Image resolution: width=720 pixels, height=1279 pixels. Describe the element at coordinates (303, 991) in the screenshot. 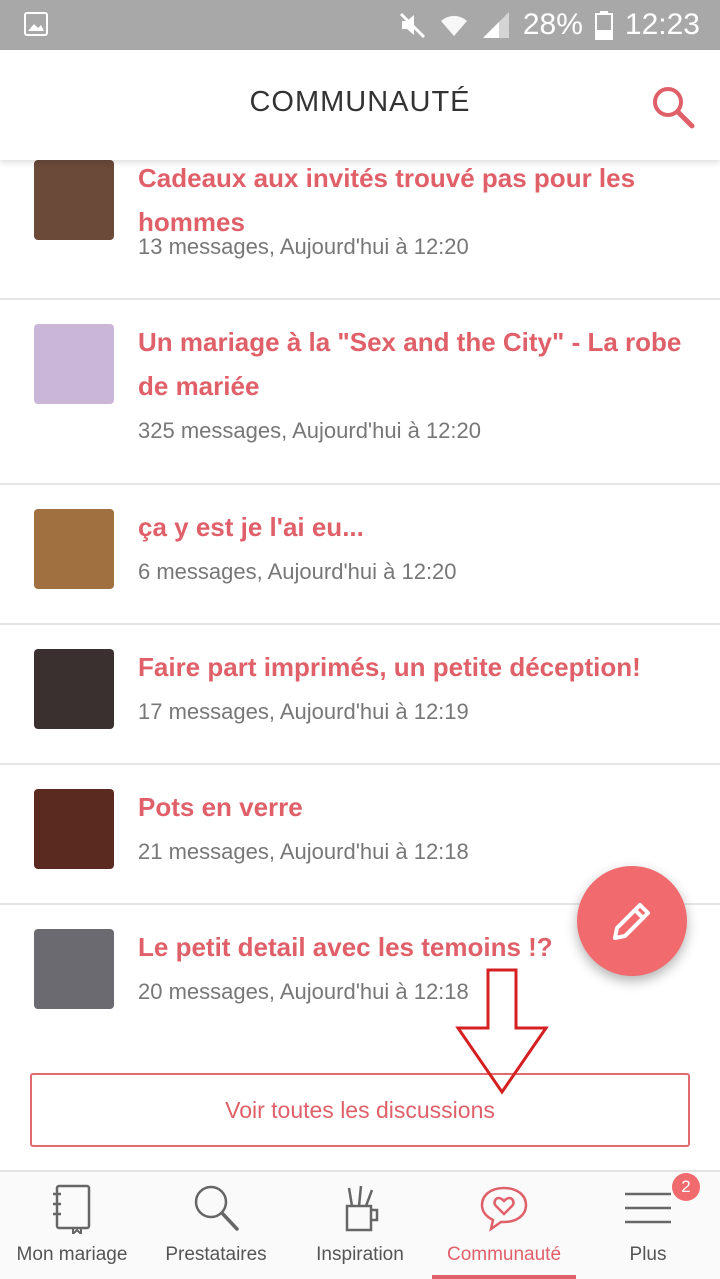

I see `thread-meta: 20 messages, Aujourd'hui à 12:18` at that location.